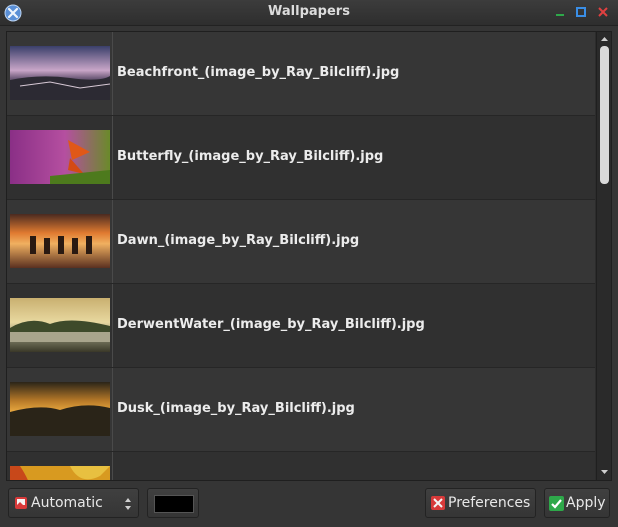 The width and height of the screenshot is (618, 527). I want to click on scrollbar-thumb, so click(604, 115).